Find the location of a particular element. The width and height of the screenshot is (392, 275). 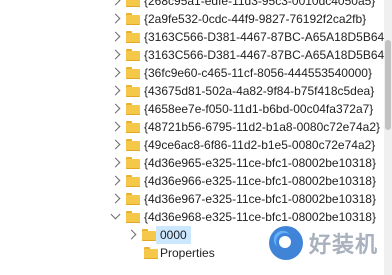

tree-item-label: Properties is located at coordinates (187, 253).